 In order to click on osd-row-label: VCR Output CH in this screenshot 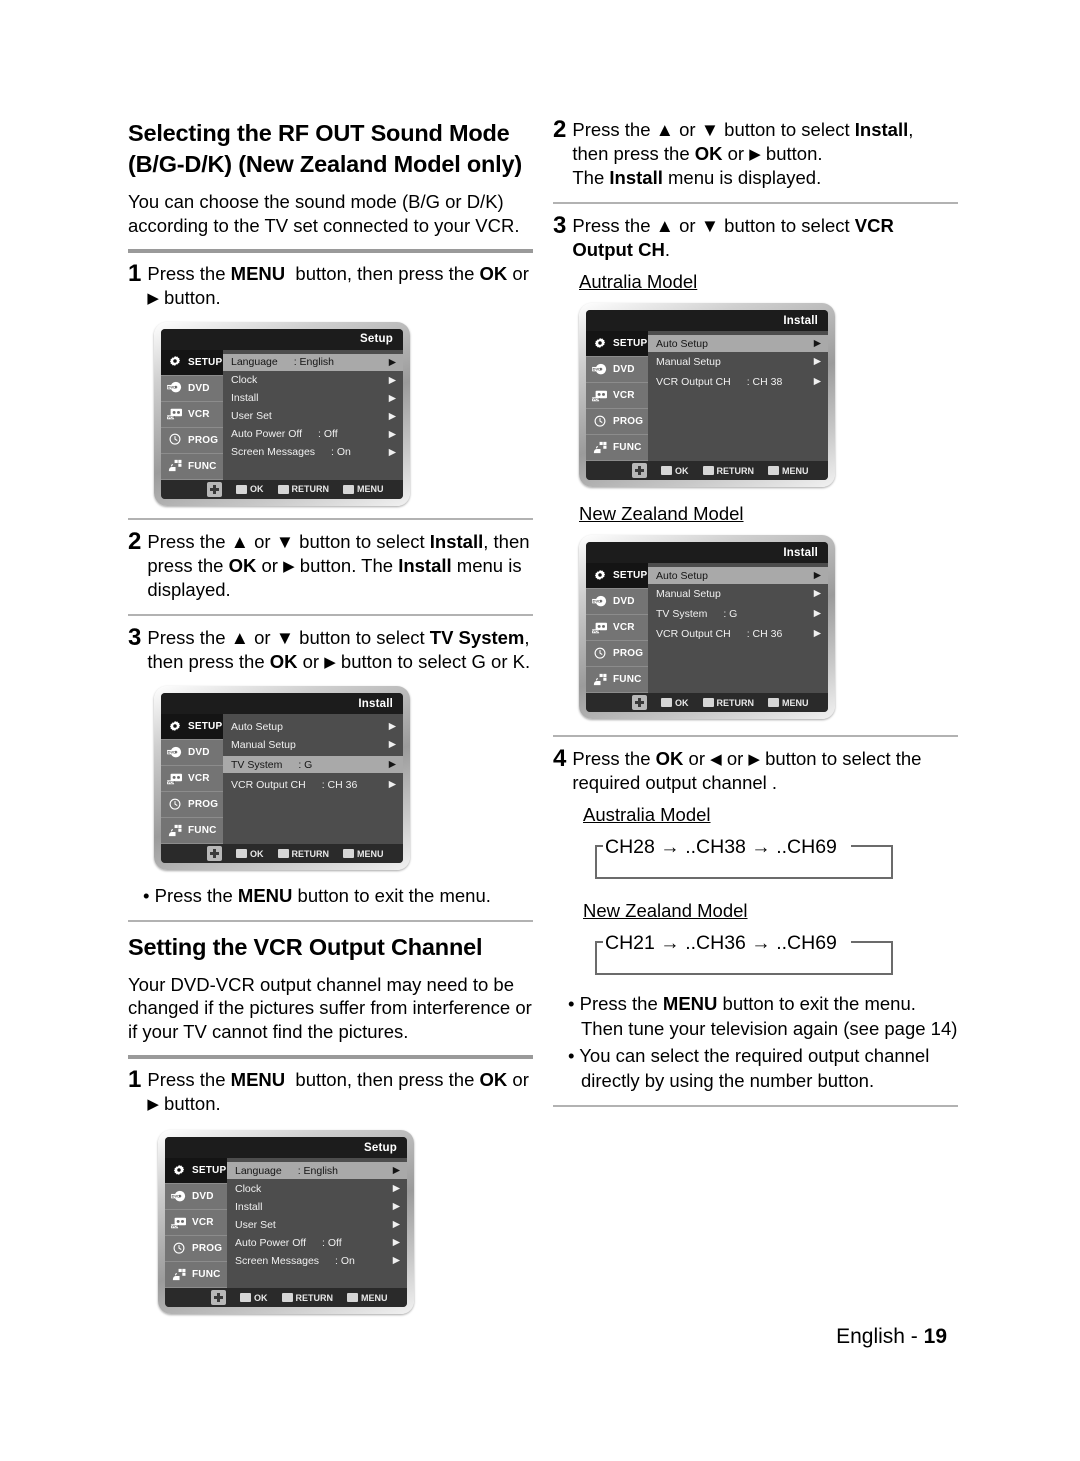, I will do `click(693, 381)`.